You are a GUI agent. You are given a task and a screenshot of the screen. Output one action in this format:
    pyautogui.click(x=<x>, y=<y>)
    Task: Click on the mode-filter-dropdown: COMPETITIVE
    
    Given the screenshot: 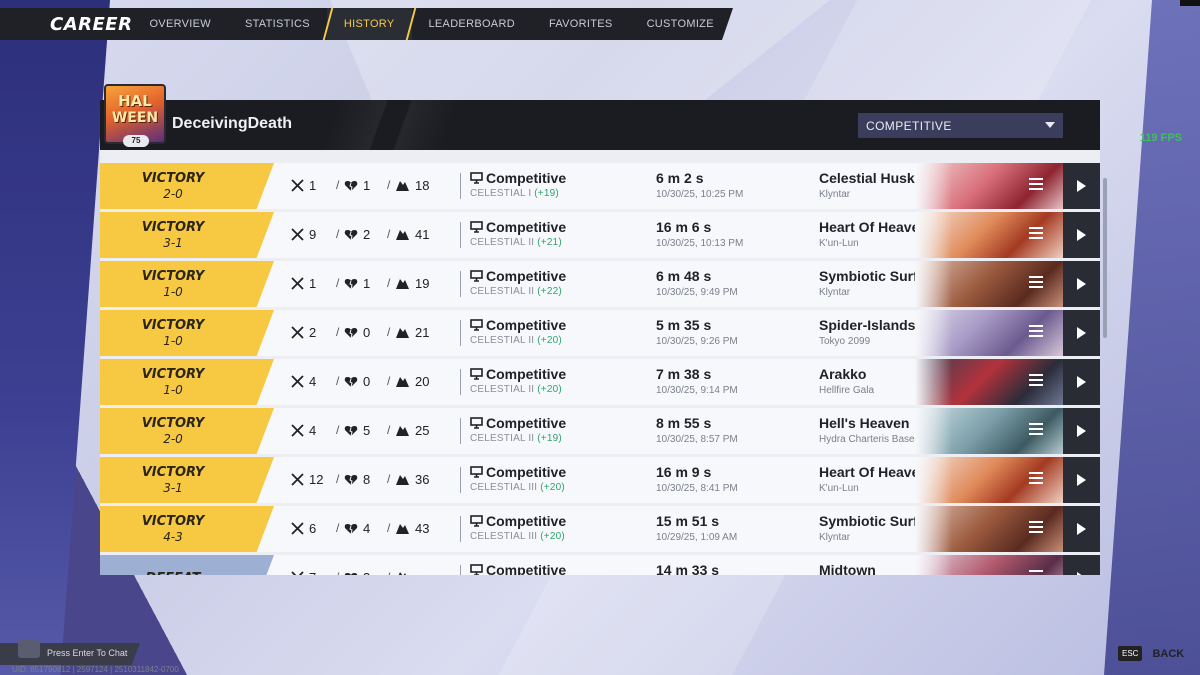 What is the action you would take?
    pyautogui.click(x=960, y=125)
    